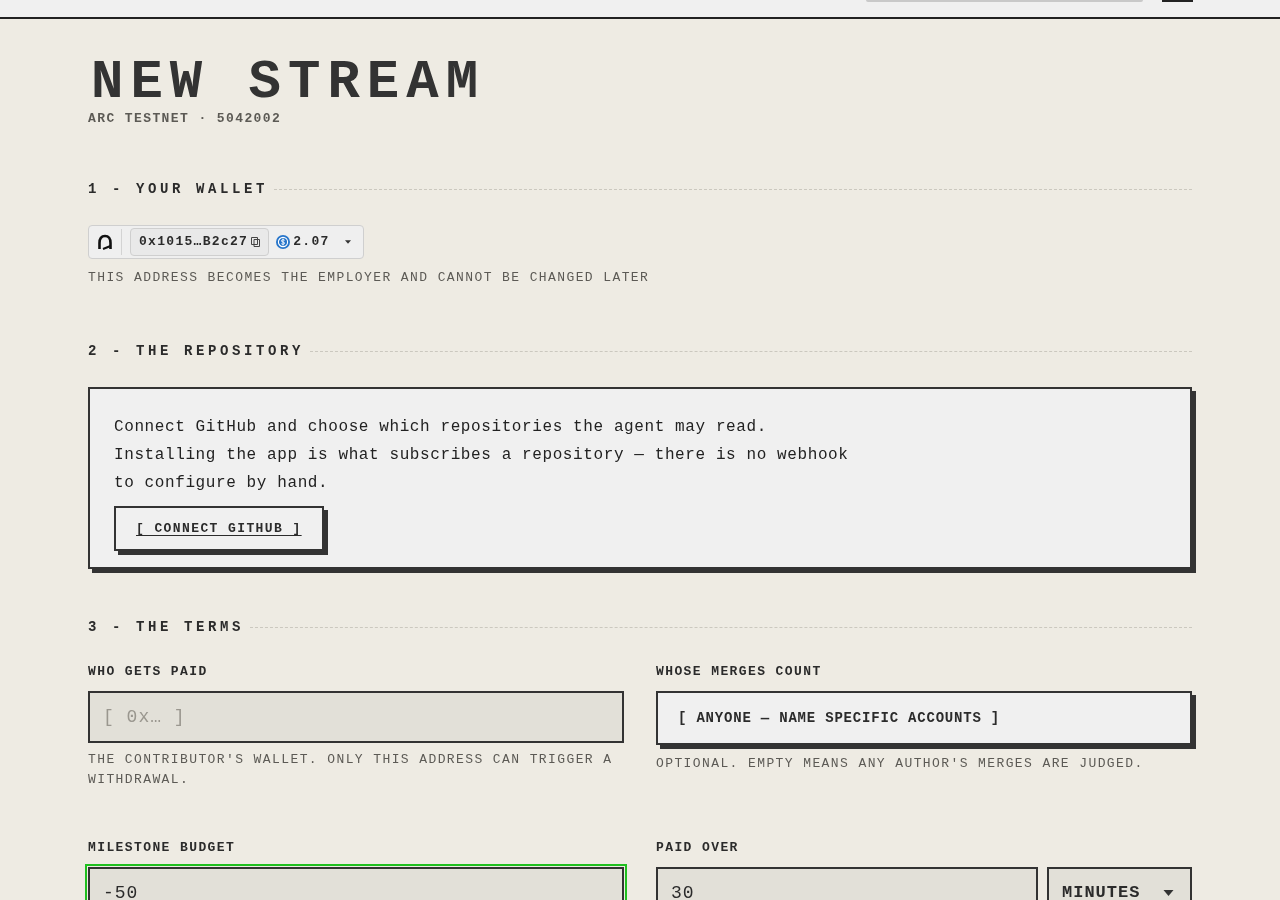  Describe the element at coordinates (351, 770) in the screenshot. I see `field-hint: THE CONTRIBUTOR'S WALLET. ONLY THIS ADDRESS CAN TRIGGER A WITHDRAWAL.` at that location.